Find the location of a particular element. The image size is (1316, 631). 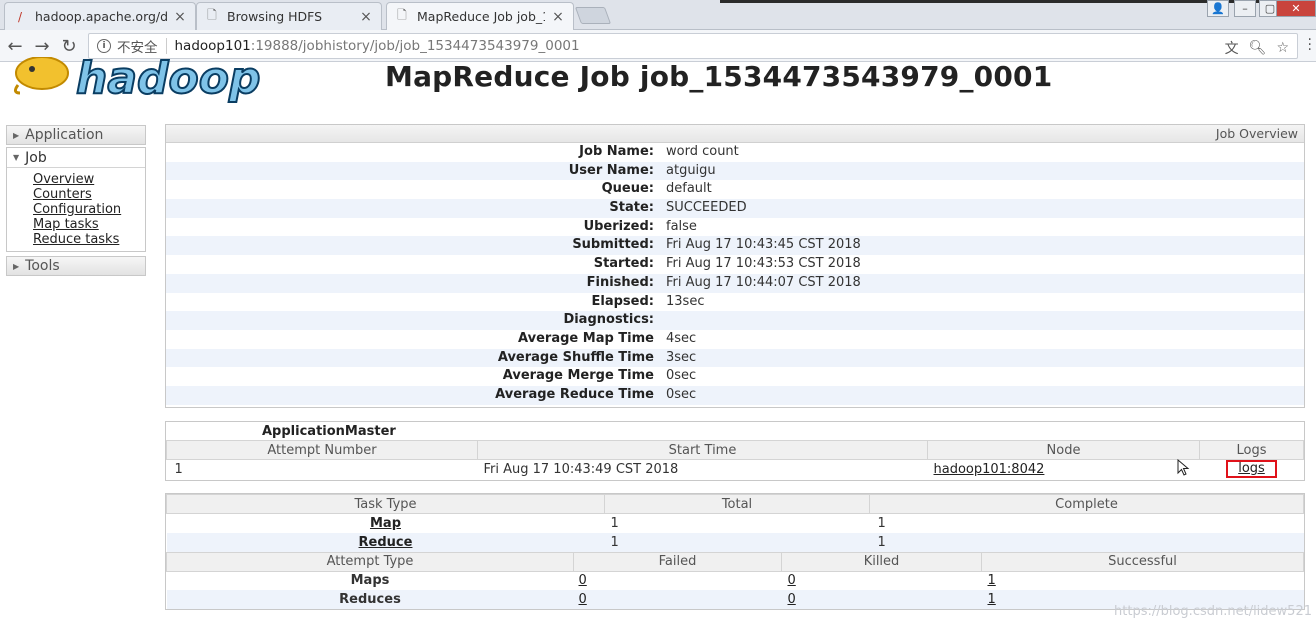

sidebar-item-label: Application is located at coordinates (64, 135).